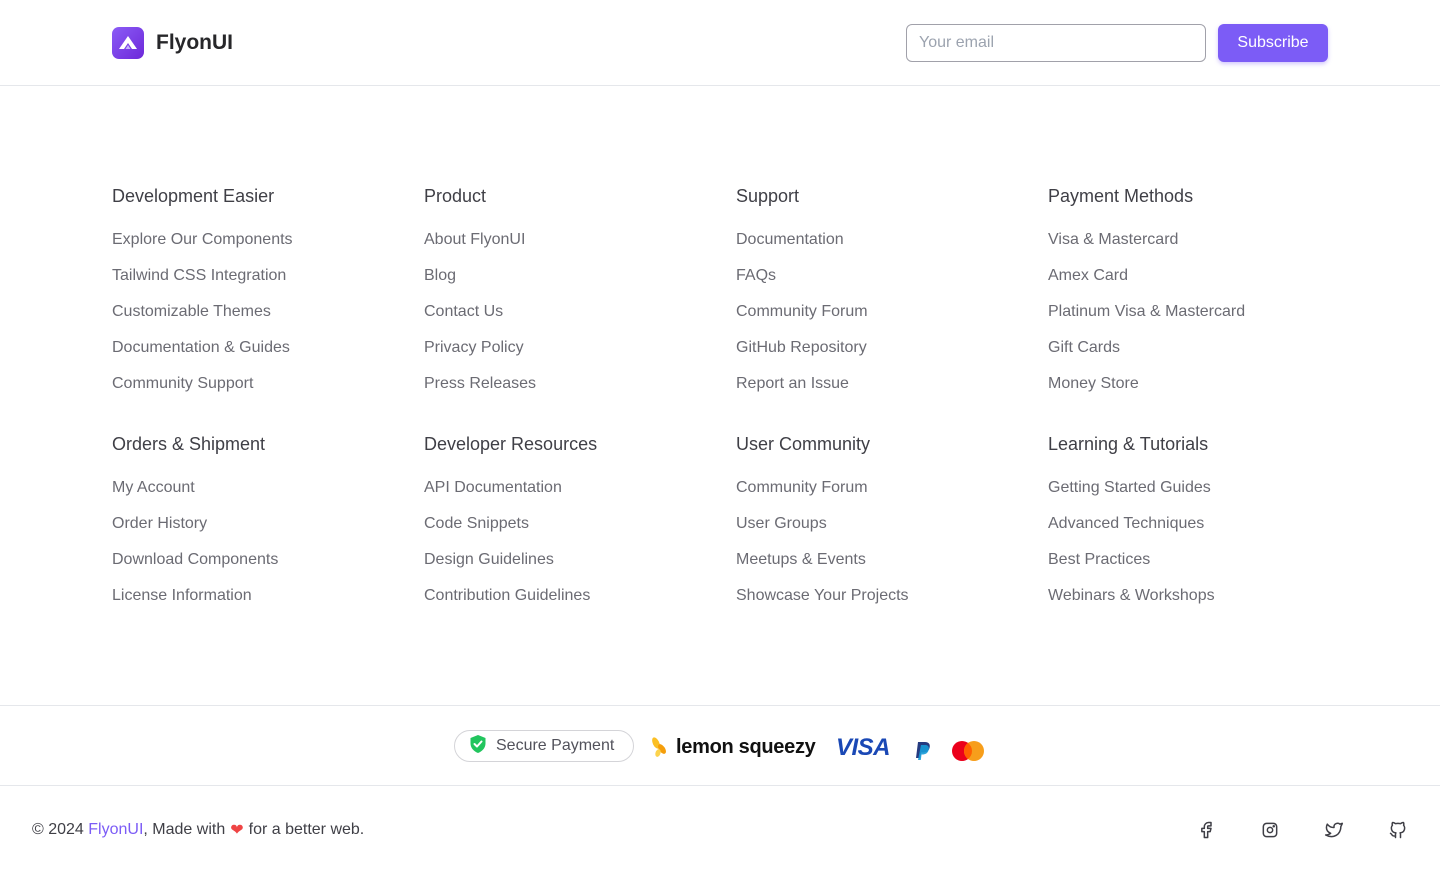 Image resolution: width=1440 pixels, height=874 pixels. I want to click on footer-link: Visa & Mastercard, so click(1113, 239).